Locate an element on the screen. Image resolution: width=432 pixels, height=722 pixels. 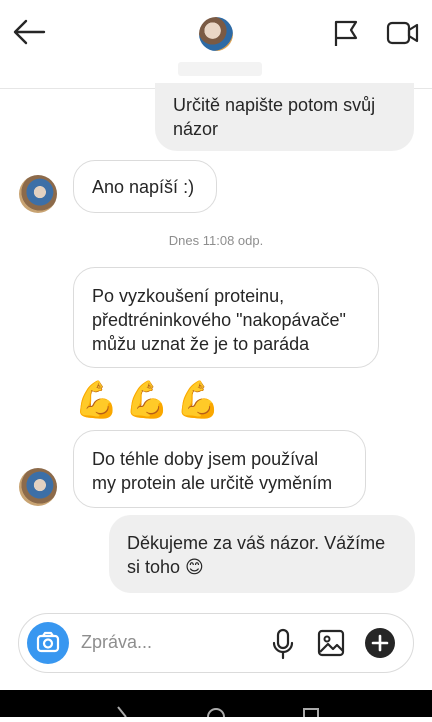
image-icon is located at coordinates (331, 643).